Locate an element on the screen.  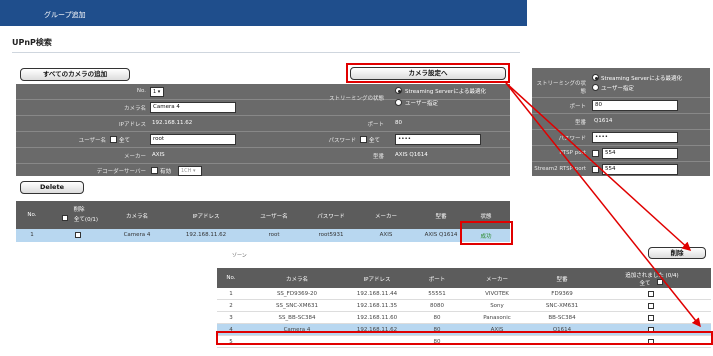
form-row-maker: メーカー AXIS 型番 AXIS Q1614 is located at coordinates (263, 156).